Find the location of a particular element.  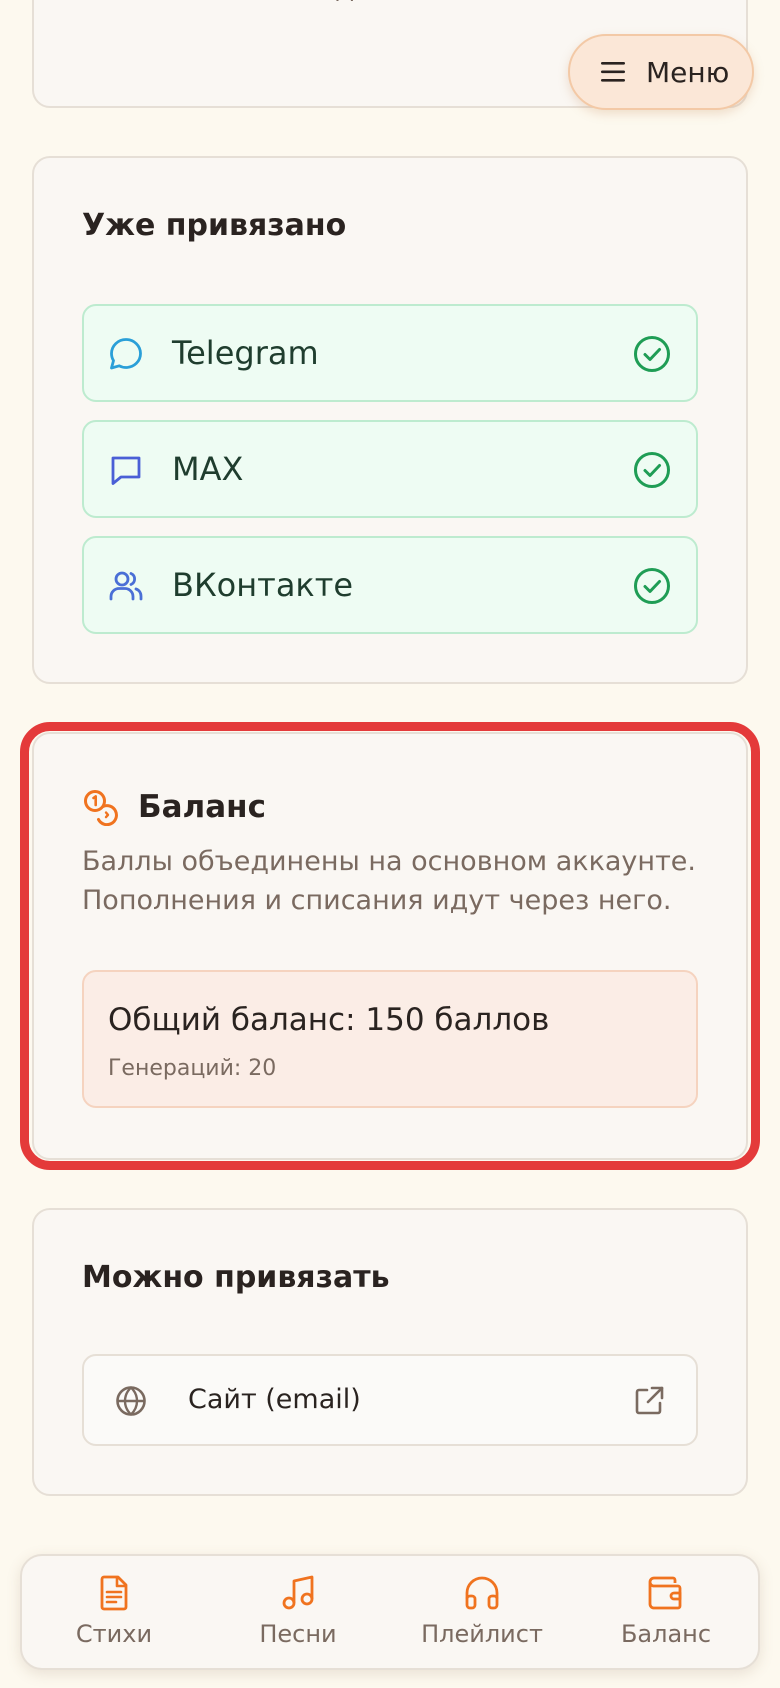

can-link-item-label: Сайт (email) is located at coordinates (274, 1399).